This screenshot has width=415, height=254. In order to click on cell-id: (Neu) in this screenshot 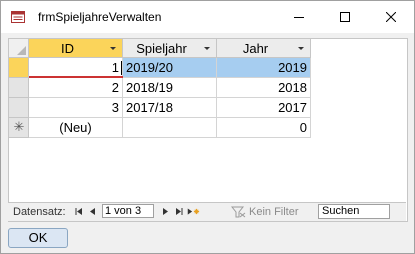, I will do `click(76, 128)`.